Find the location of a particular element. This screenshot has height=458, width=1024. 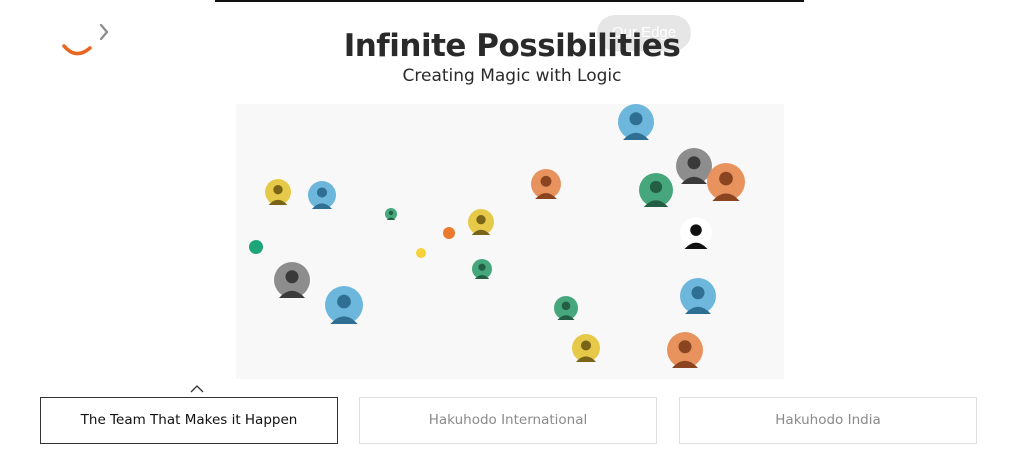

tab-hakuhodo-india: Hakuhodo India is located at coordinates (828, 420).